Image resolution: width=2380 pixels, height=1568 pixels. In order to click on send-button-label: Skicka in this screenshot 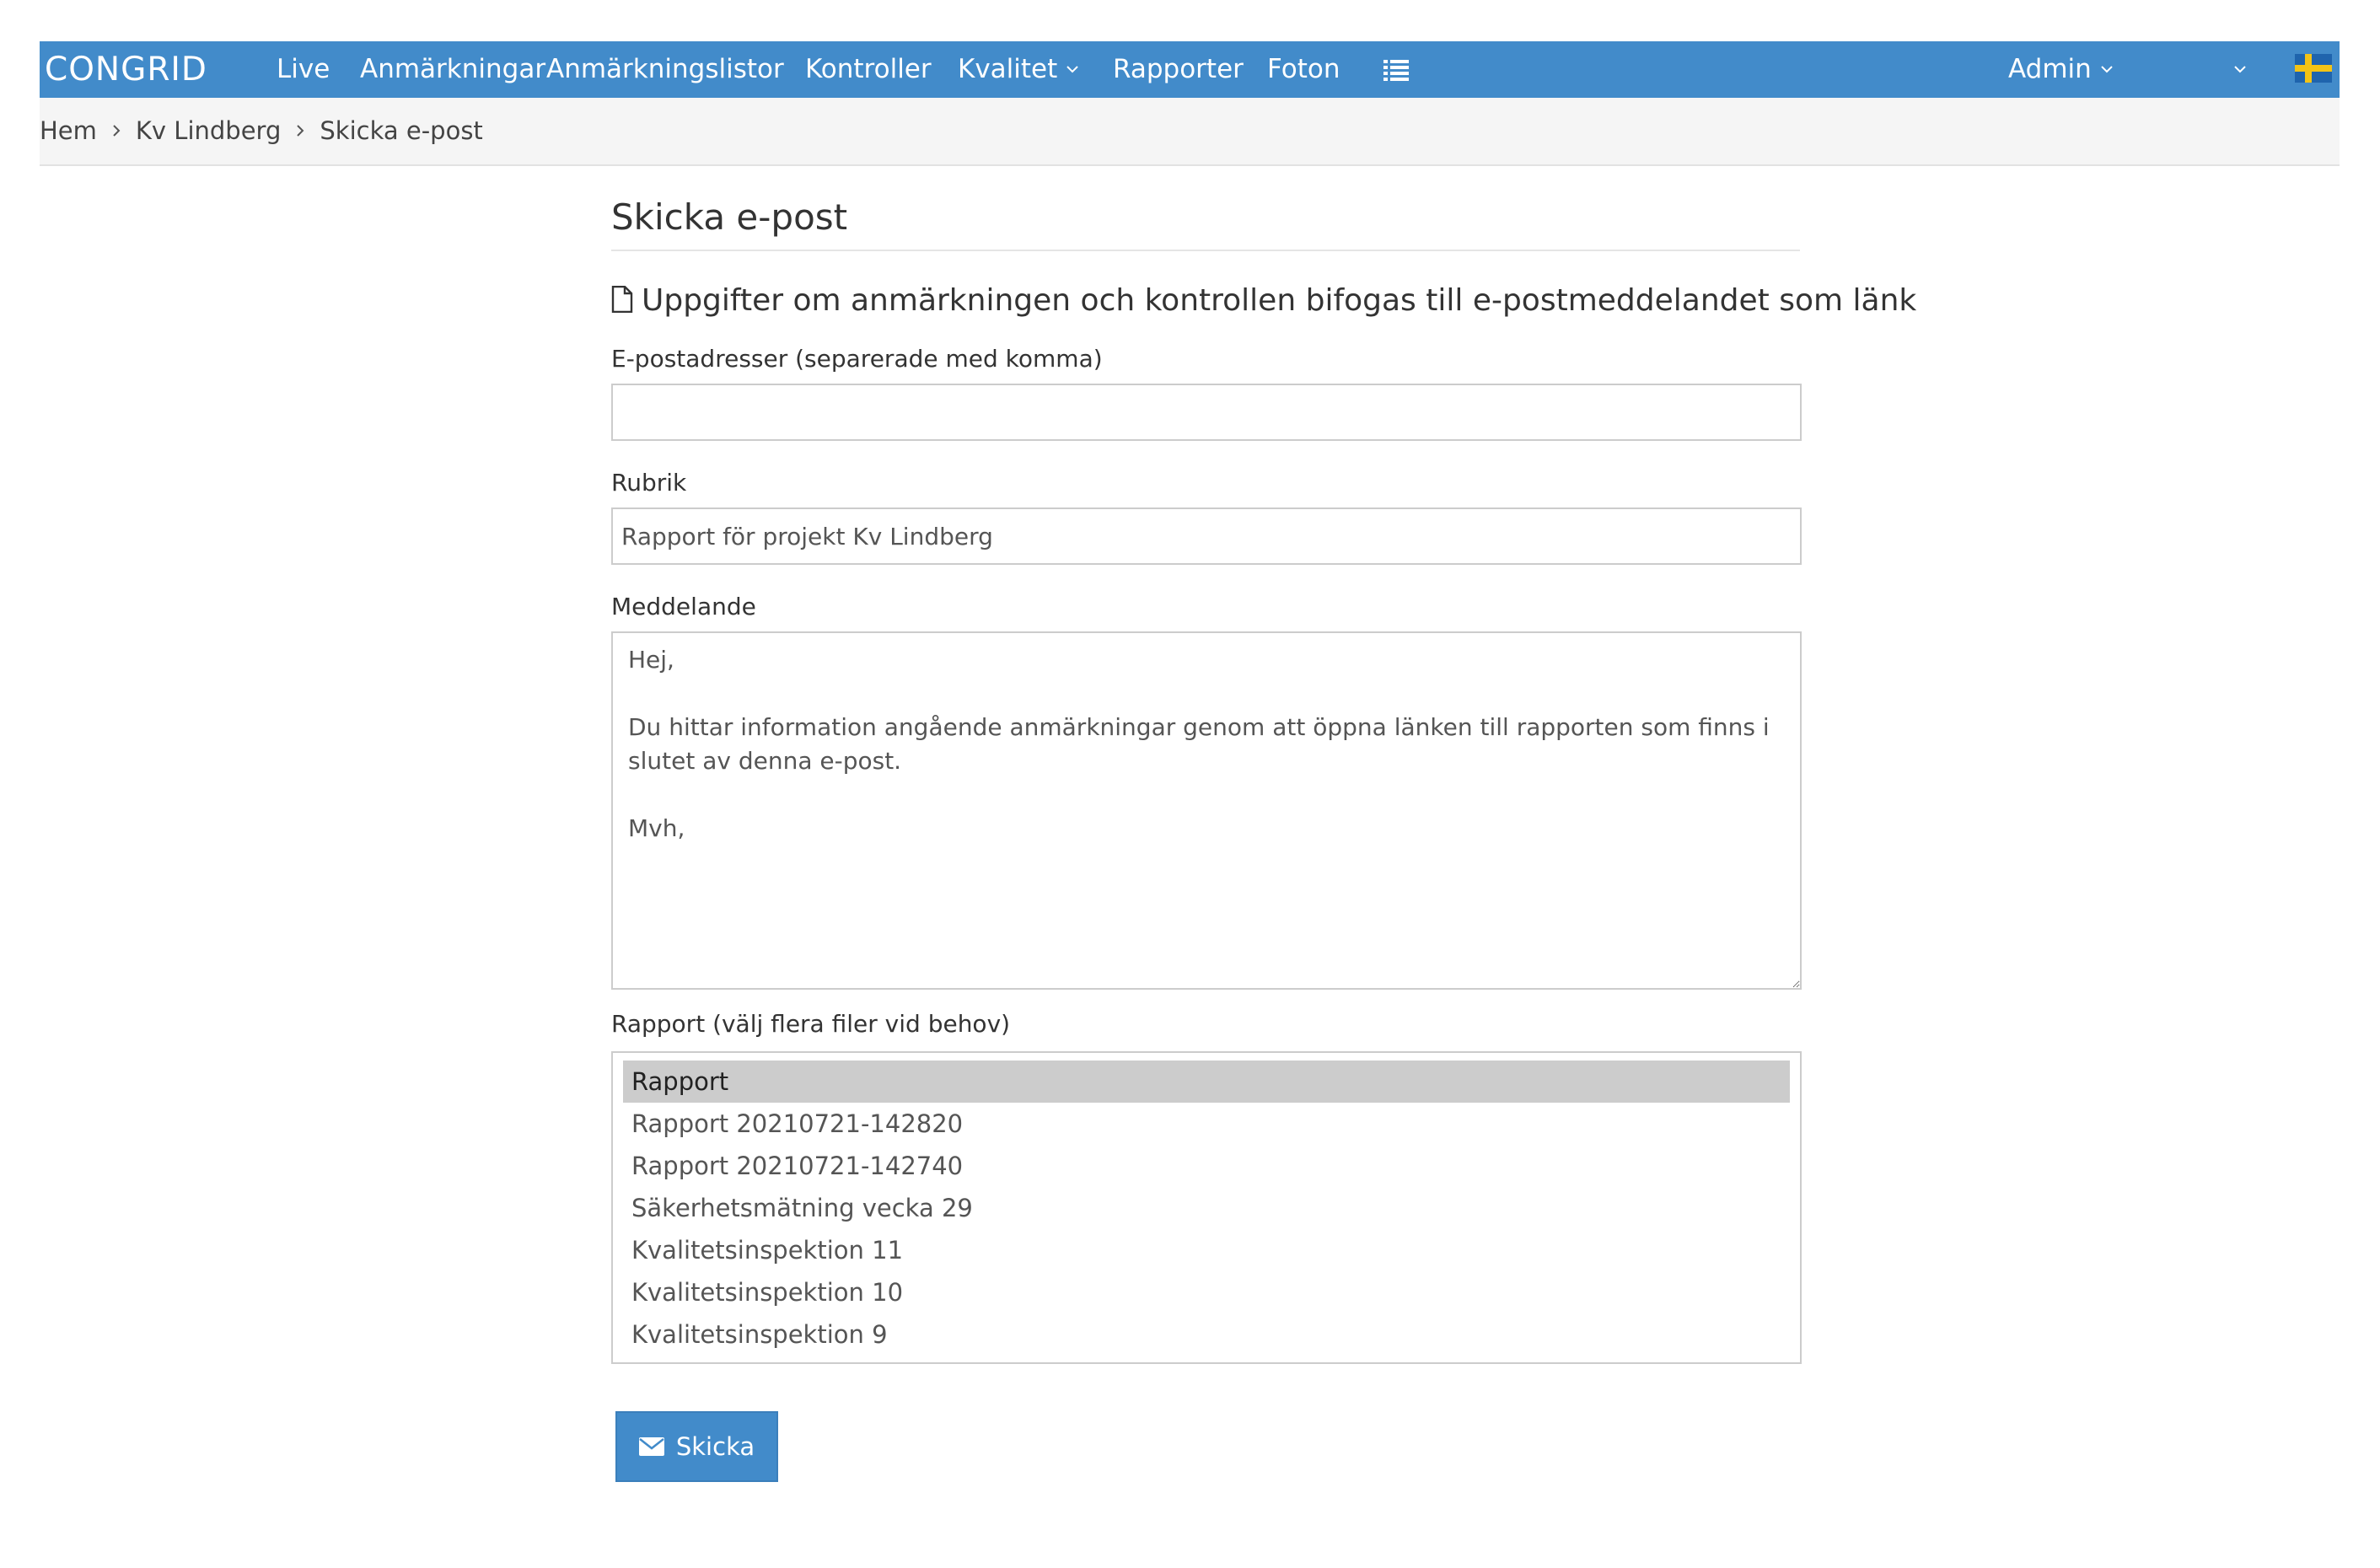, I will do `click(715, 1446)`.